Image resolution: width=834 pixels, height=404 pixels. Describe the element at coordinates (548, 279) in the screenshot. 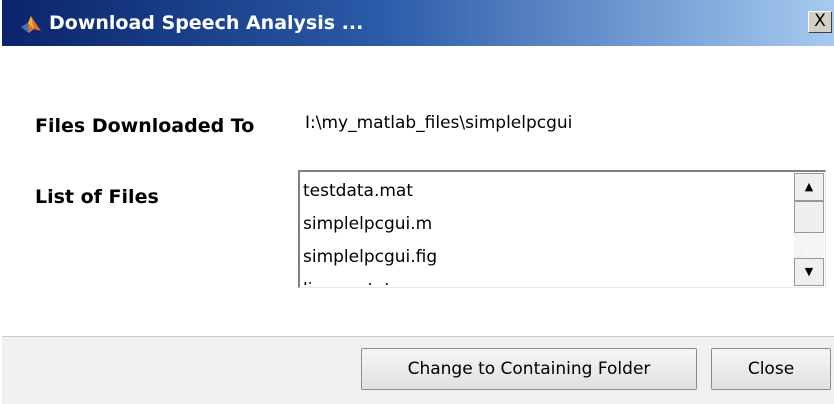

I see `list-item: license.txt` at that location.